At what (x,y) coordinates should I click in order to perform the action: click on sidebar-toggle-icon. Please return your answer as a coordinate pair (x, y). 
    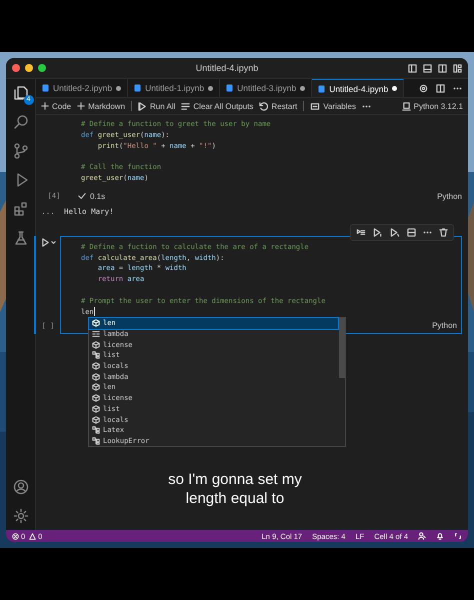
    Looking at the image, I should click on (412, 68).